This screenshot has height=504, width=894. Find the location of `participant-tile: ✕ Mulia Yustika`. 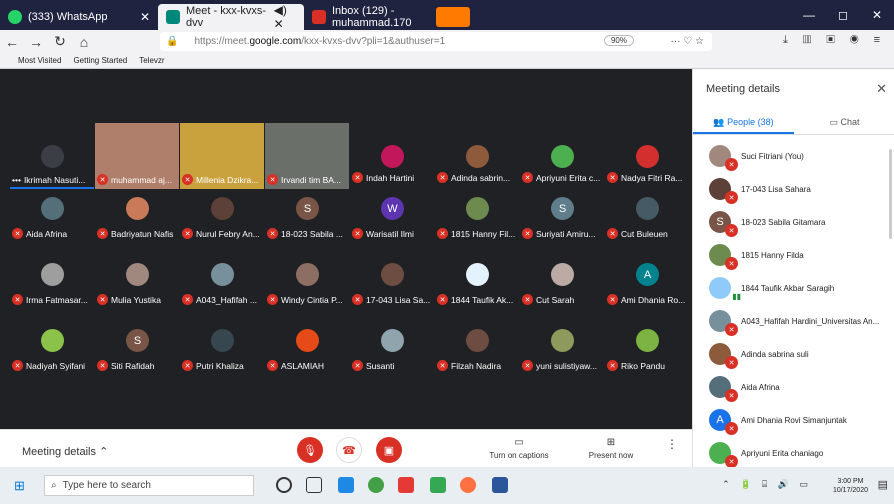

participant-tile: ✕ Mulia Yustika is located at coordinates (137, 287).